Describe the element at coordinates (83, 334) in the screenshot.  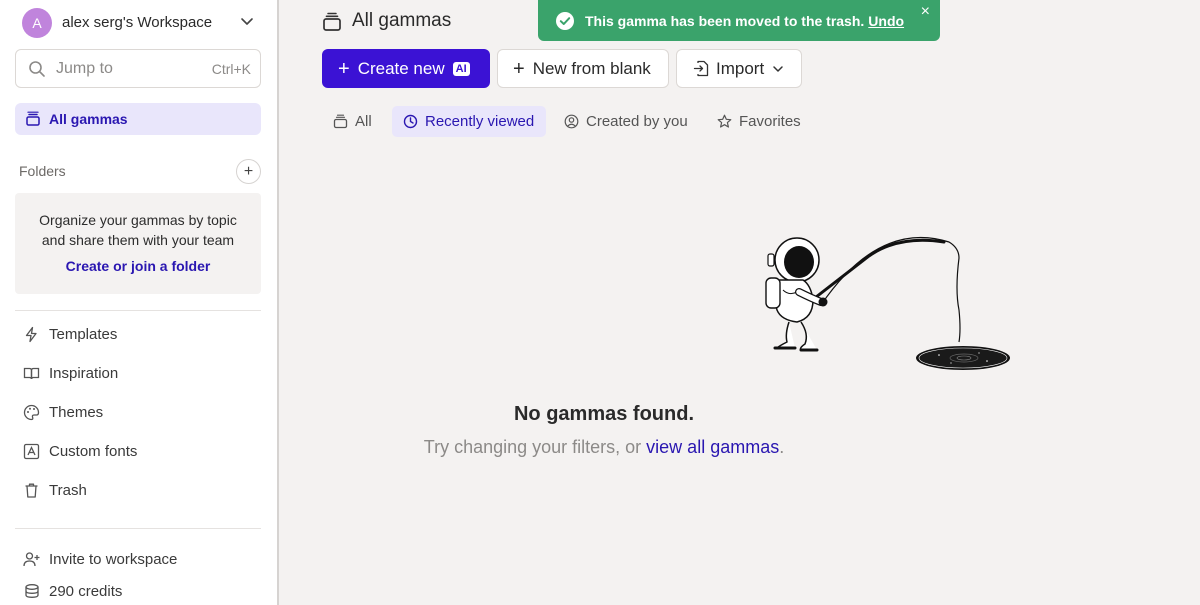
I see `sidebar-item-label: Templates` at that location.